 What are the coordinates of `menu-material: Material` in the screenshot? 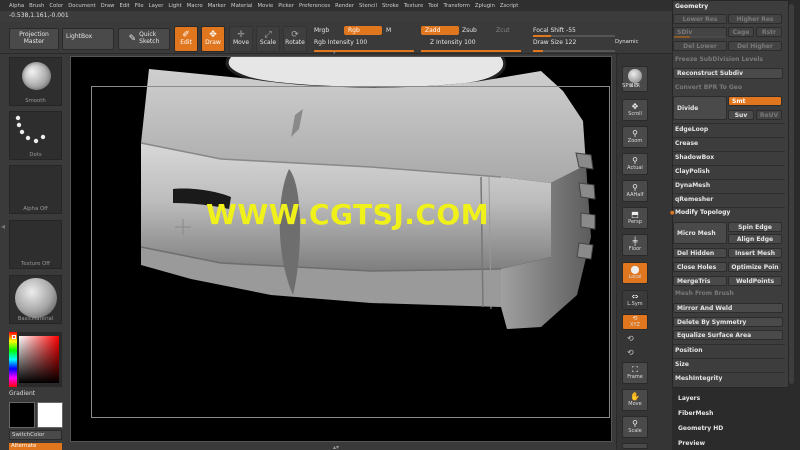 It's located at (242, 6).